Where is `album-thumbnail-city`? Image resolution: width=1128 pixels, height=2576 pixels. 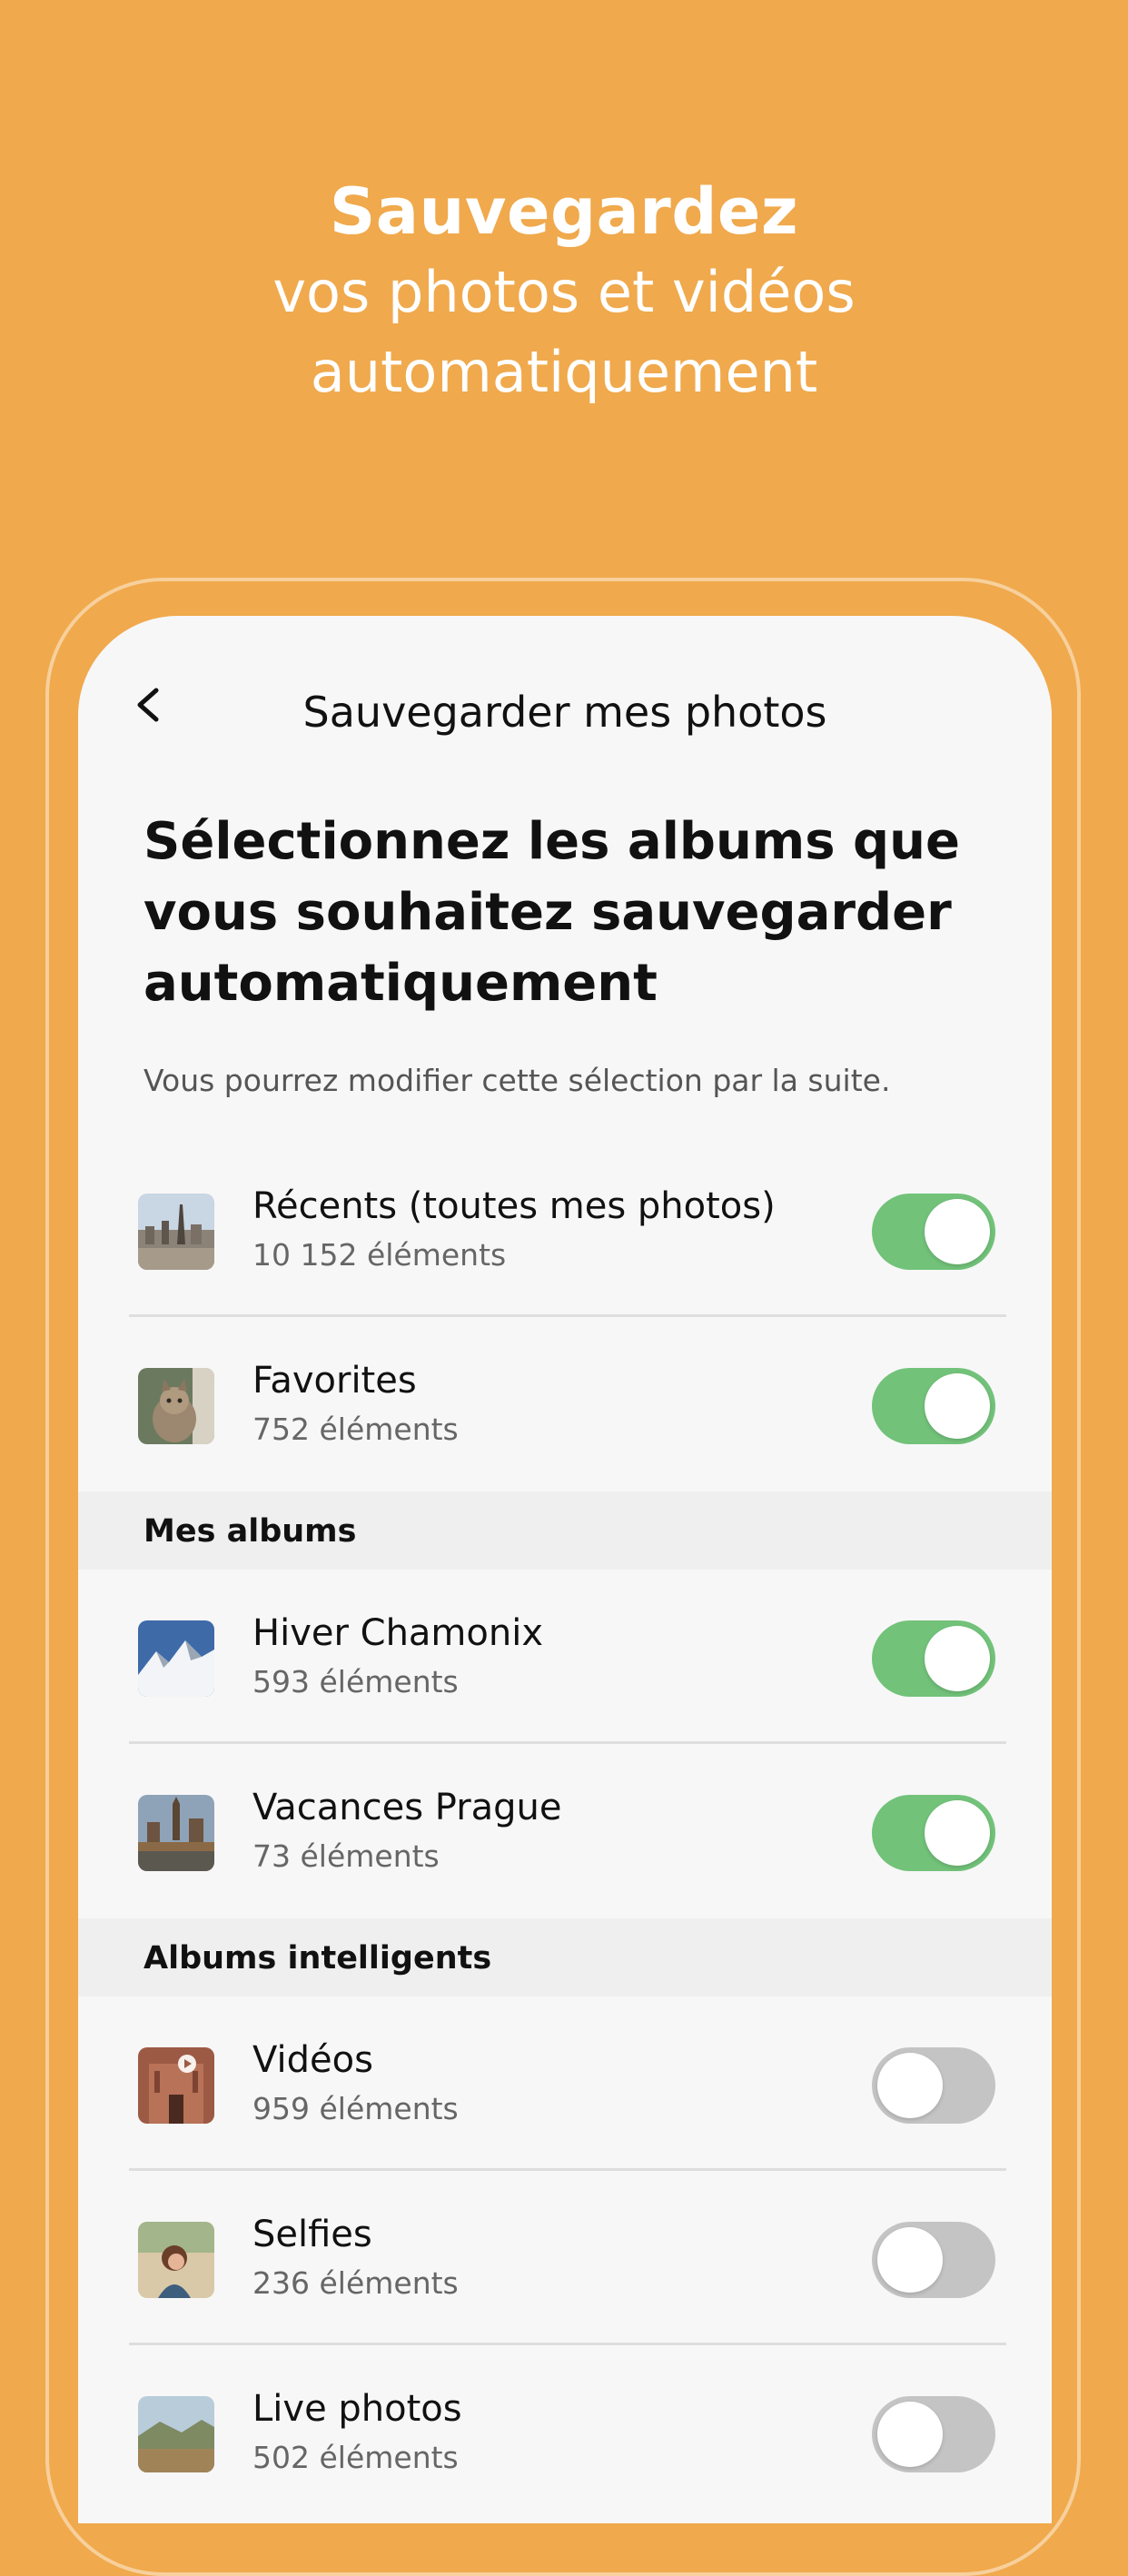 album-thumbnail-city is located at coordinates (176, 1232).